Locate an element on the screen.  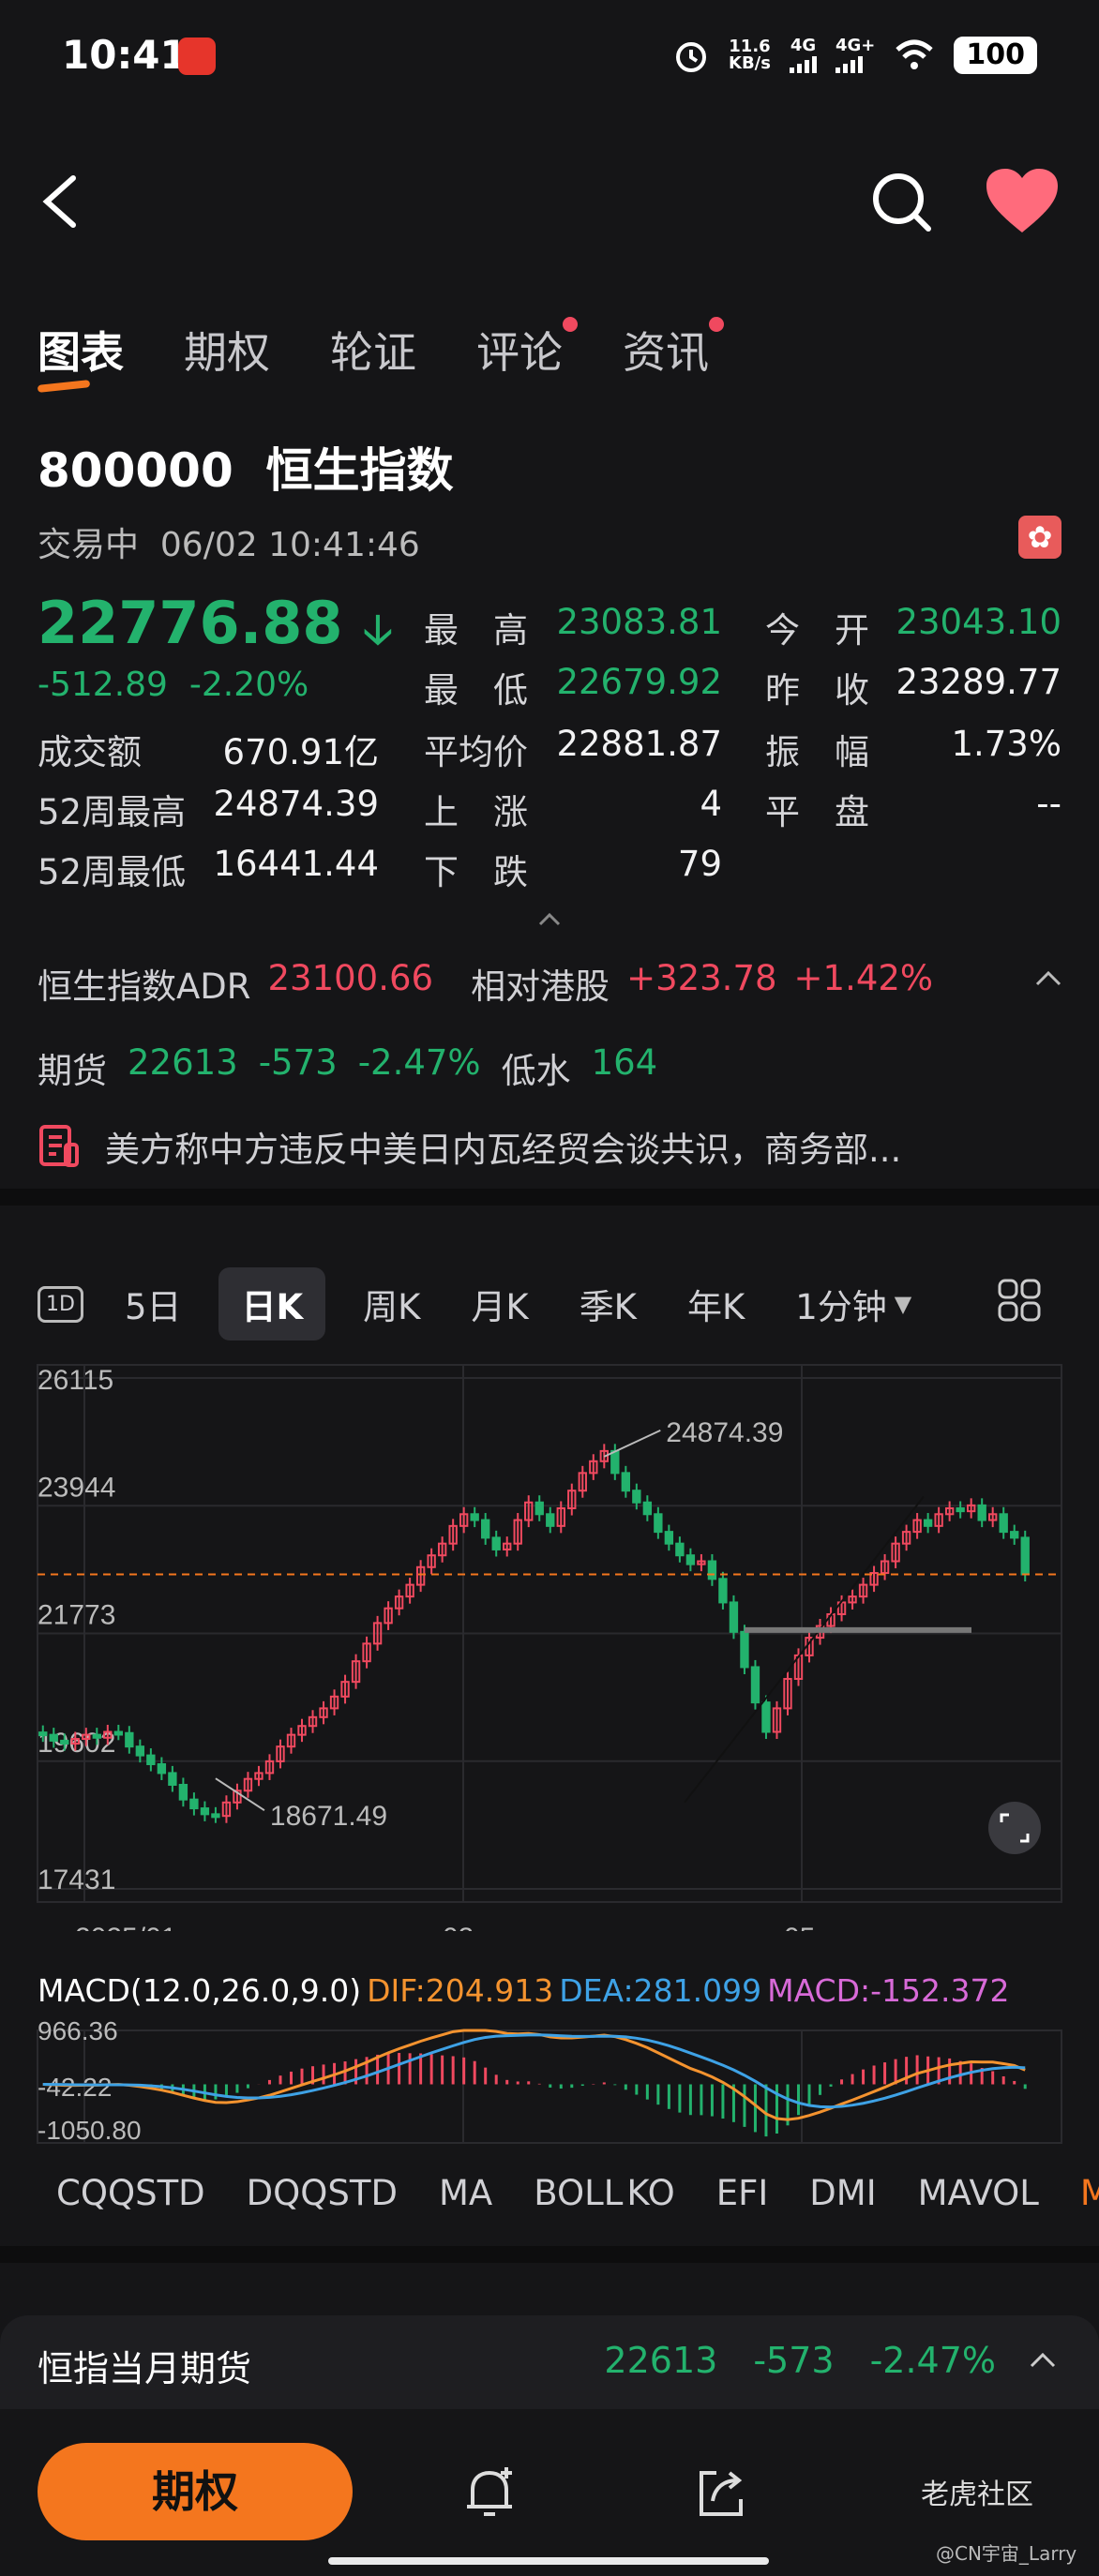
adr-value: 23100.66 is located at coordinates (350, 978).